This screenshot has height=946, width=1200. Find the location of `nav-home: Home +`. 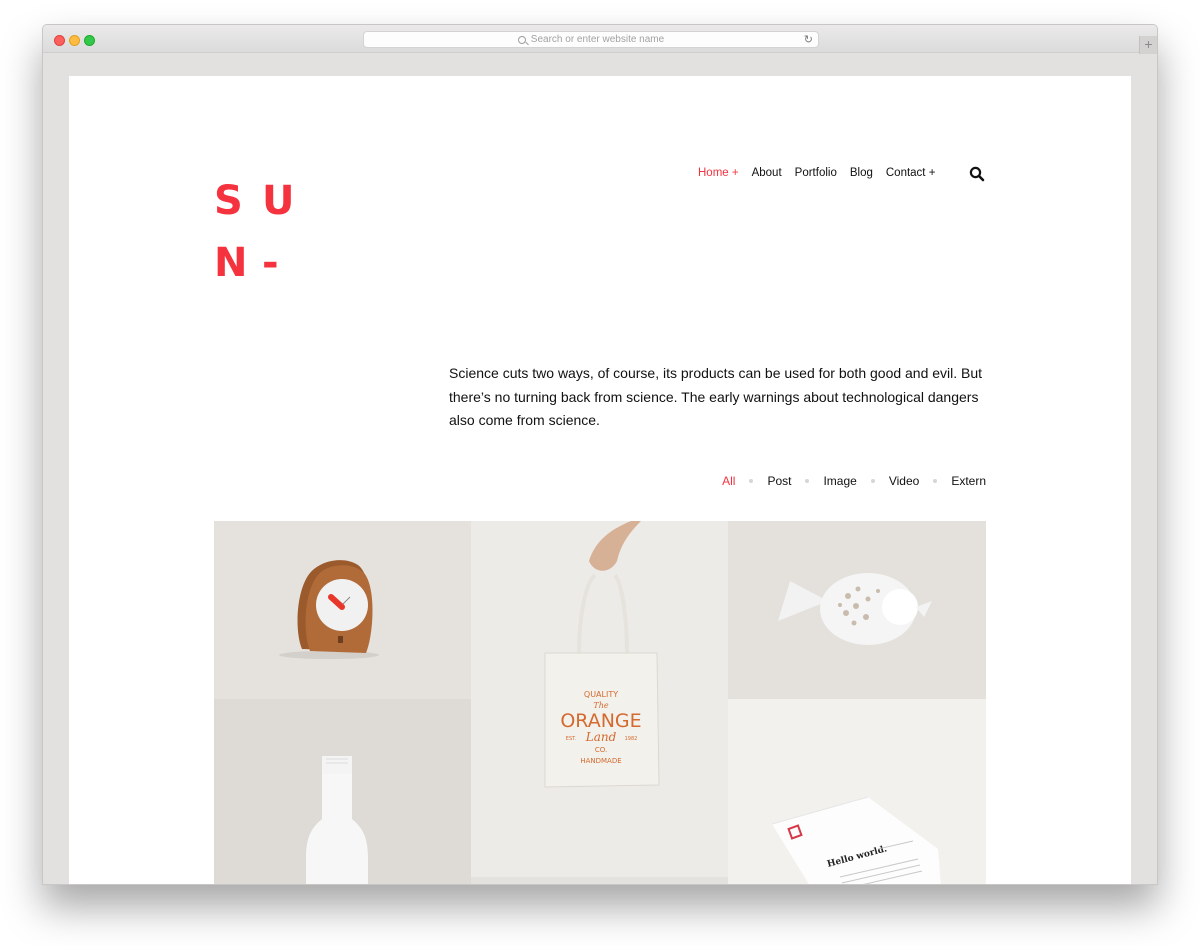

nav-home: Home + is located at coordinates (718, 173).